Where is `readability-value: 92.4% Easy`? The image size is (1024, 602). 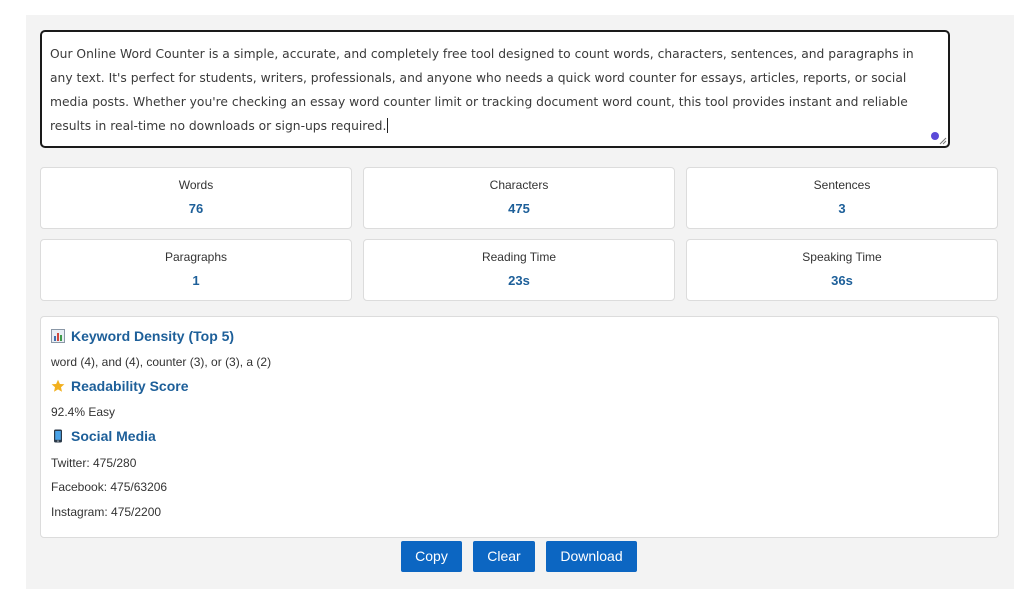
readability-value: 92.4% Easy is located at coordinates (83, 412).